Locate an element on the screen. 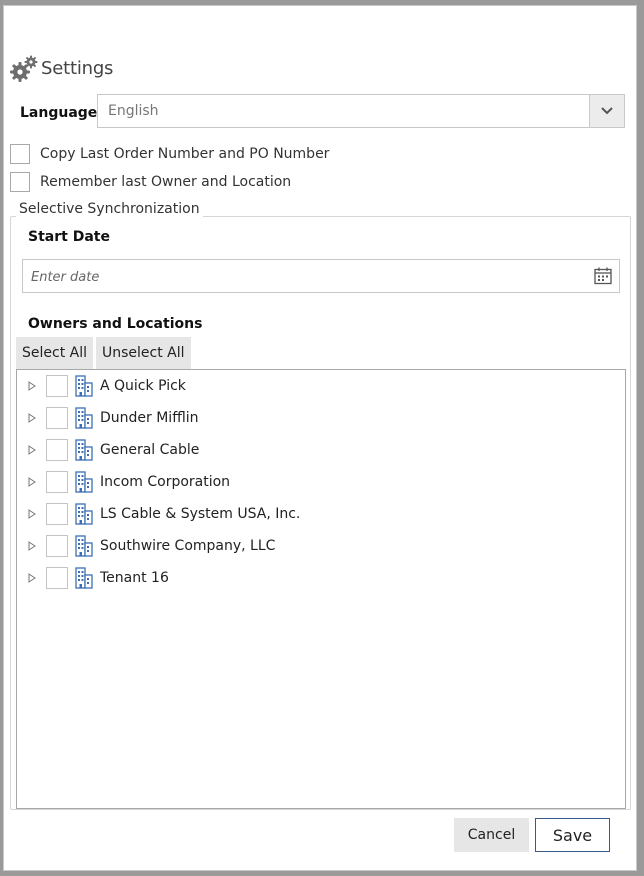 Image resolution: width=644 pixels, height=876 pixels. language-select: English is located at coordinates (361, 111).